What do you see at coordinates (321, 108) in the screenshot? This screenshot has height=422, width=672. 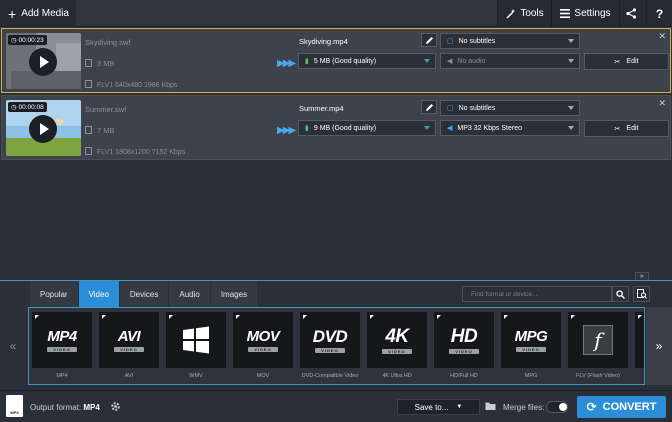 I see `output-filename: Summer.mp4` at bounding box center [321, 108].